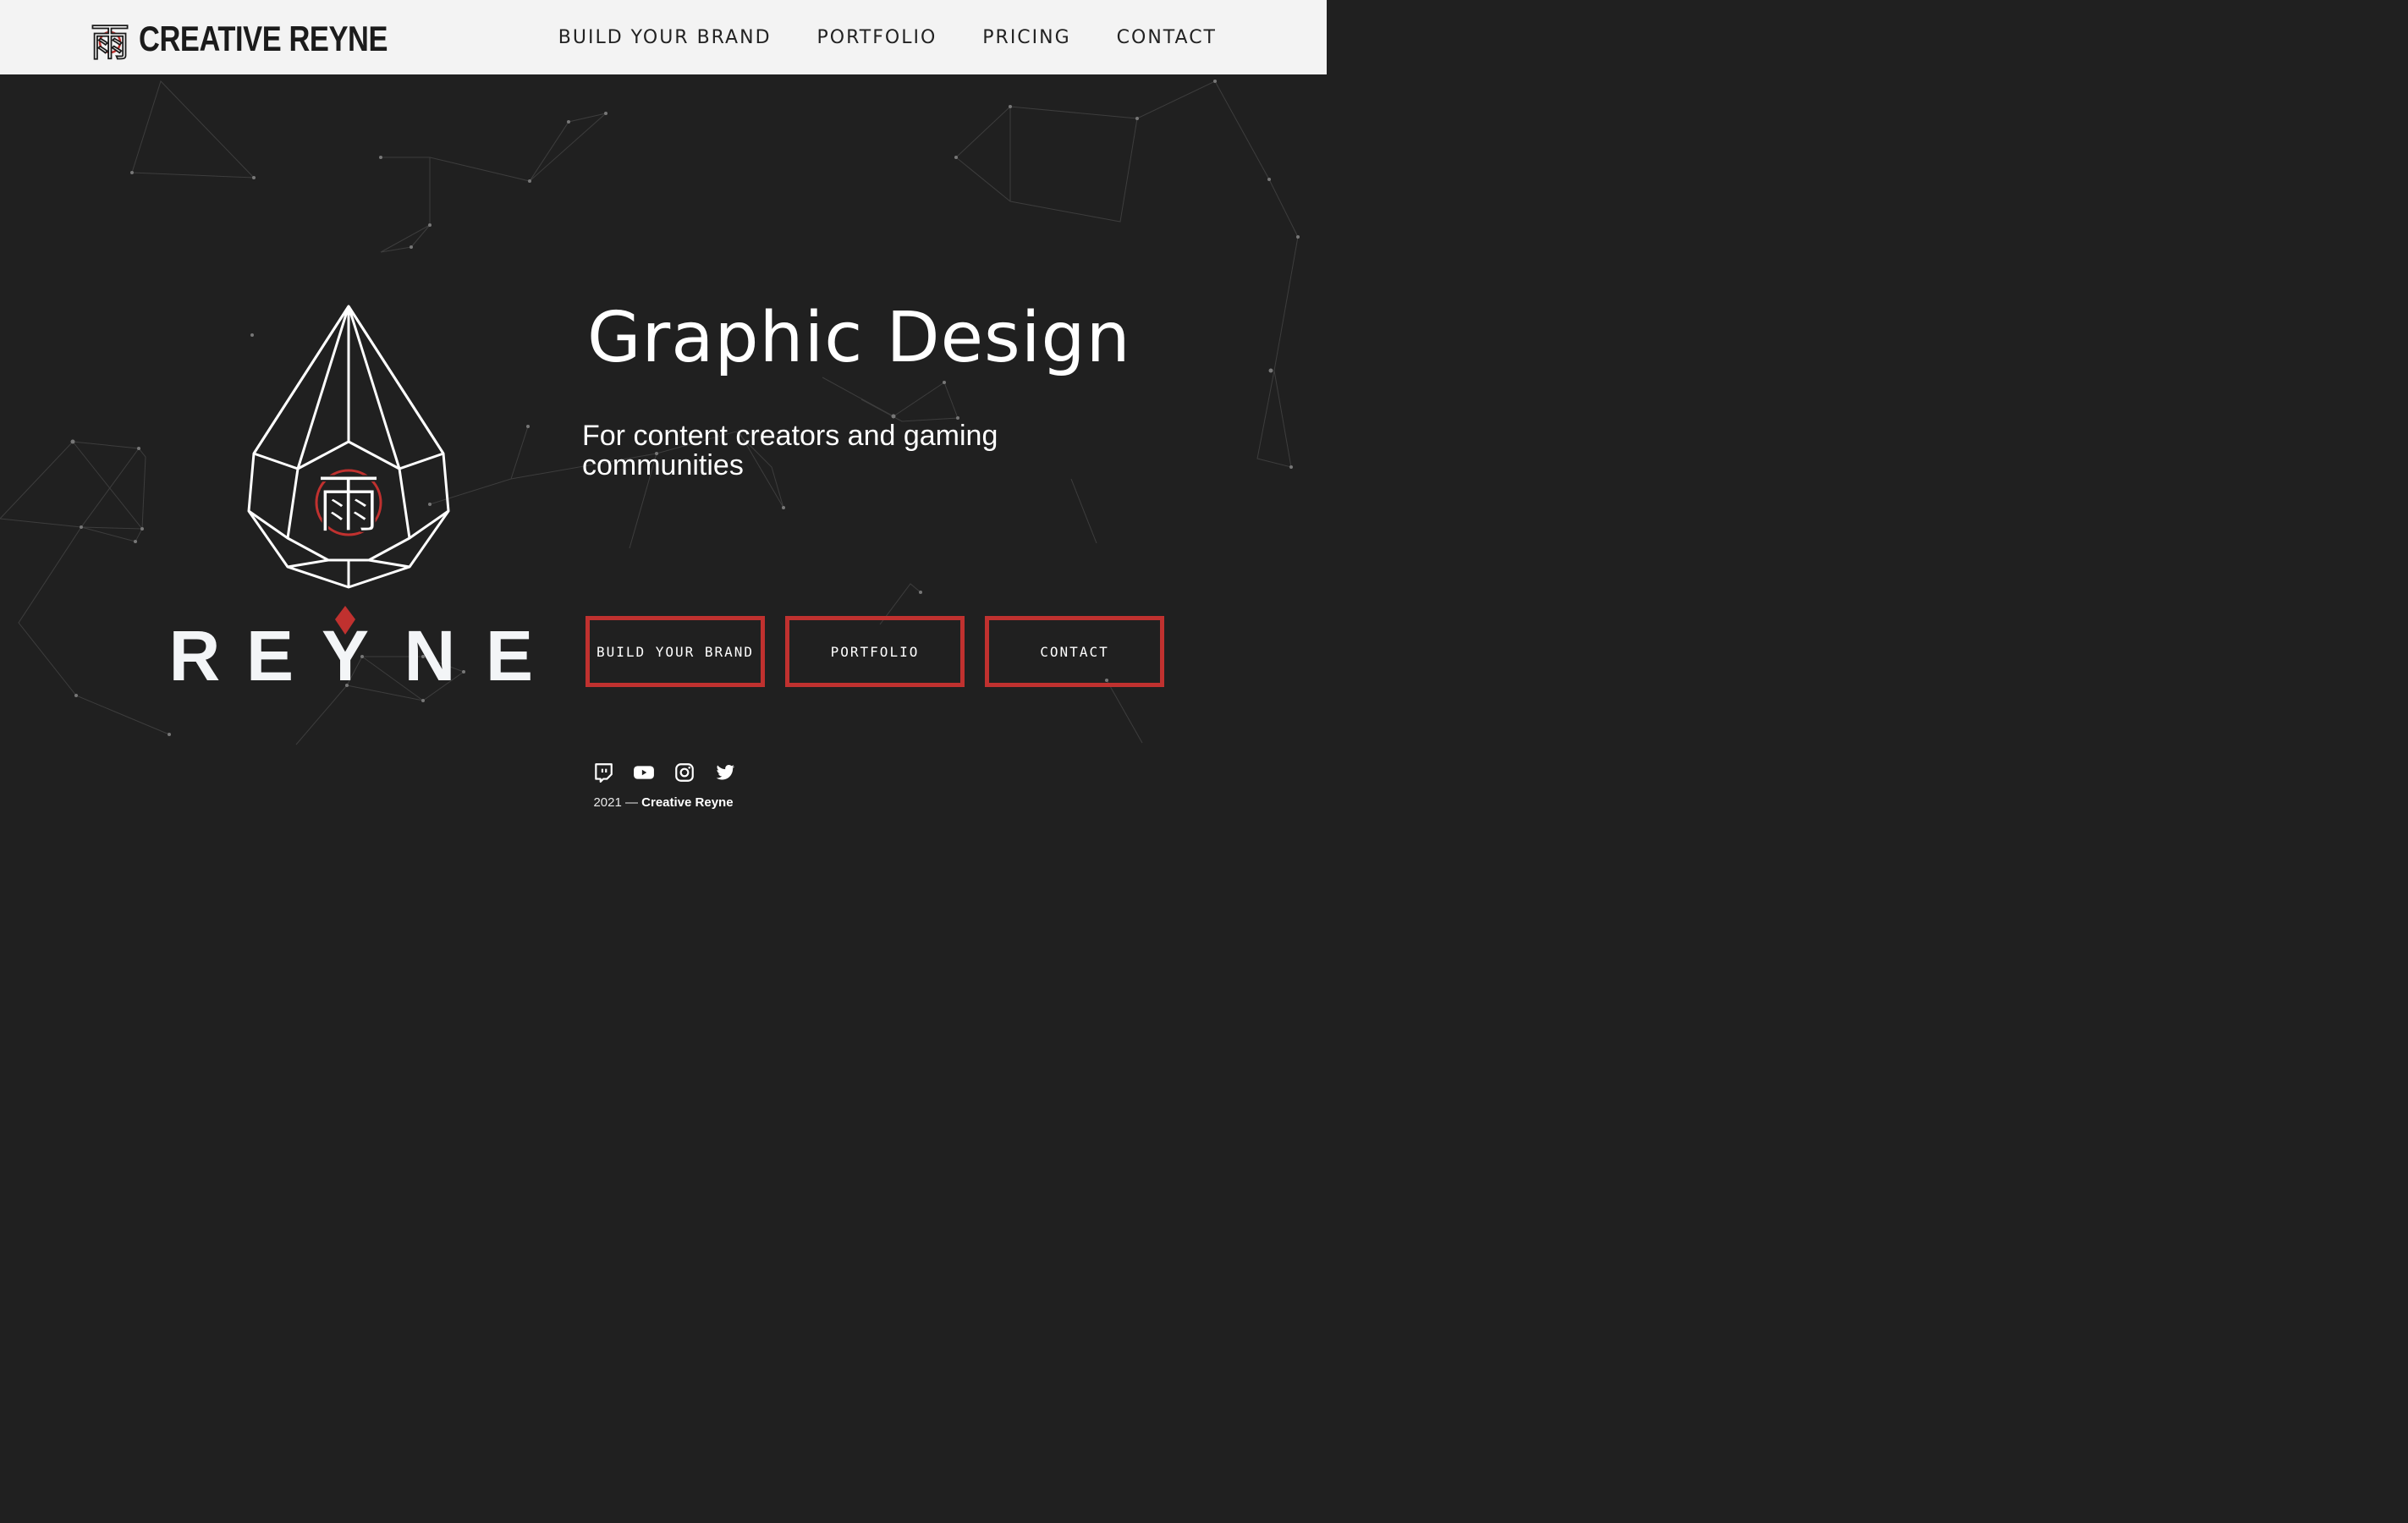 This screenshot has width=2408, height=1523. Describe the element at coordinates (684, 773) in the screenshot. I see `instagram-icon` at that location.